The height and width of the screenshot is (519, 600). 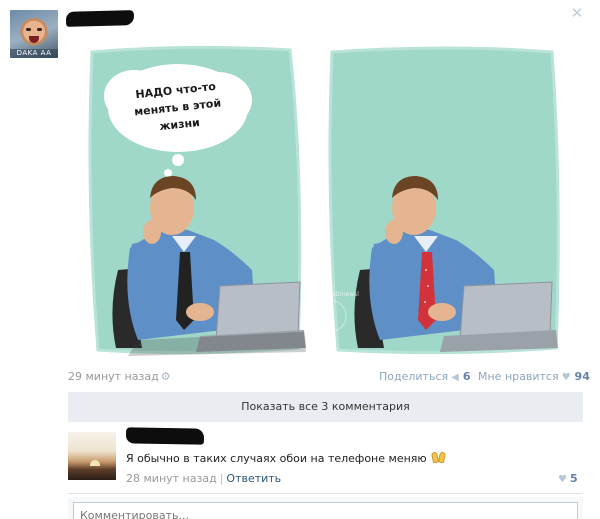 I want to click on comment-like-button: ♥ 5, so click(x=568, y=479).